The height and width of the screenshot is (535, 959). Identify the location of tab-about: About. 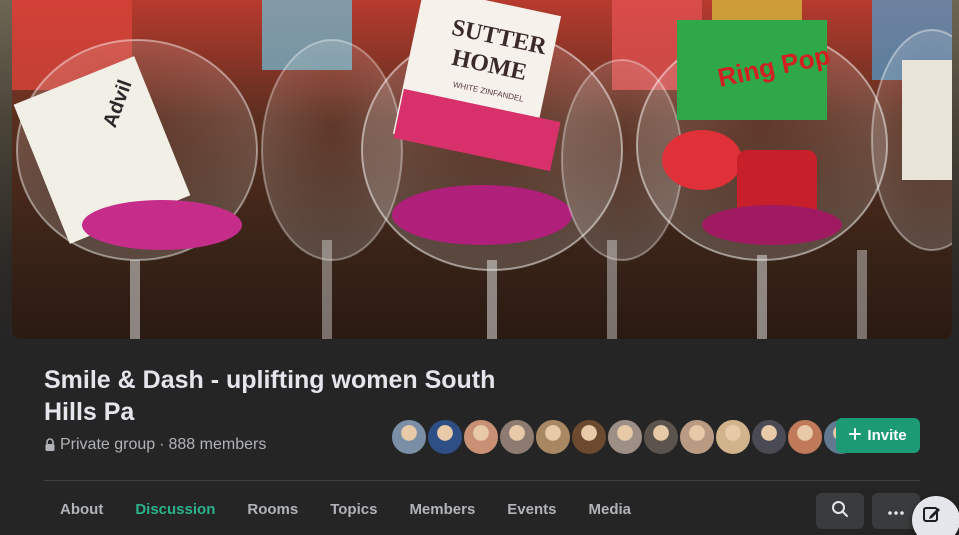
(81, 510).